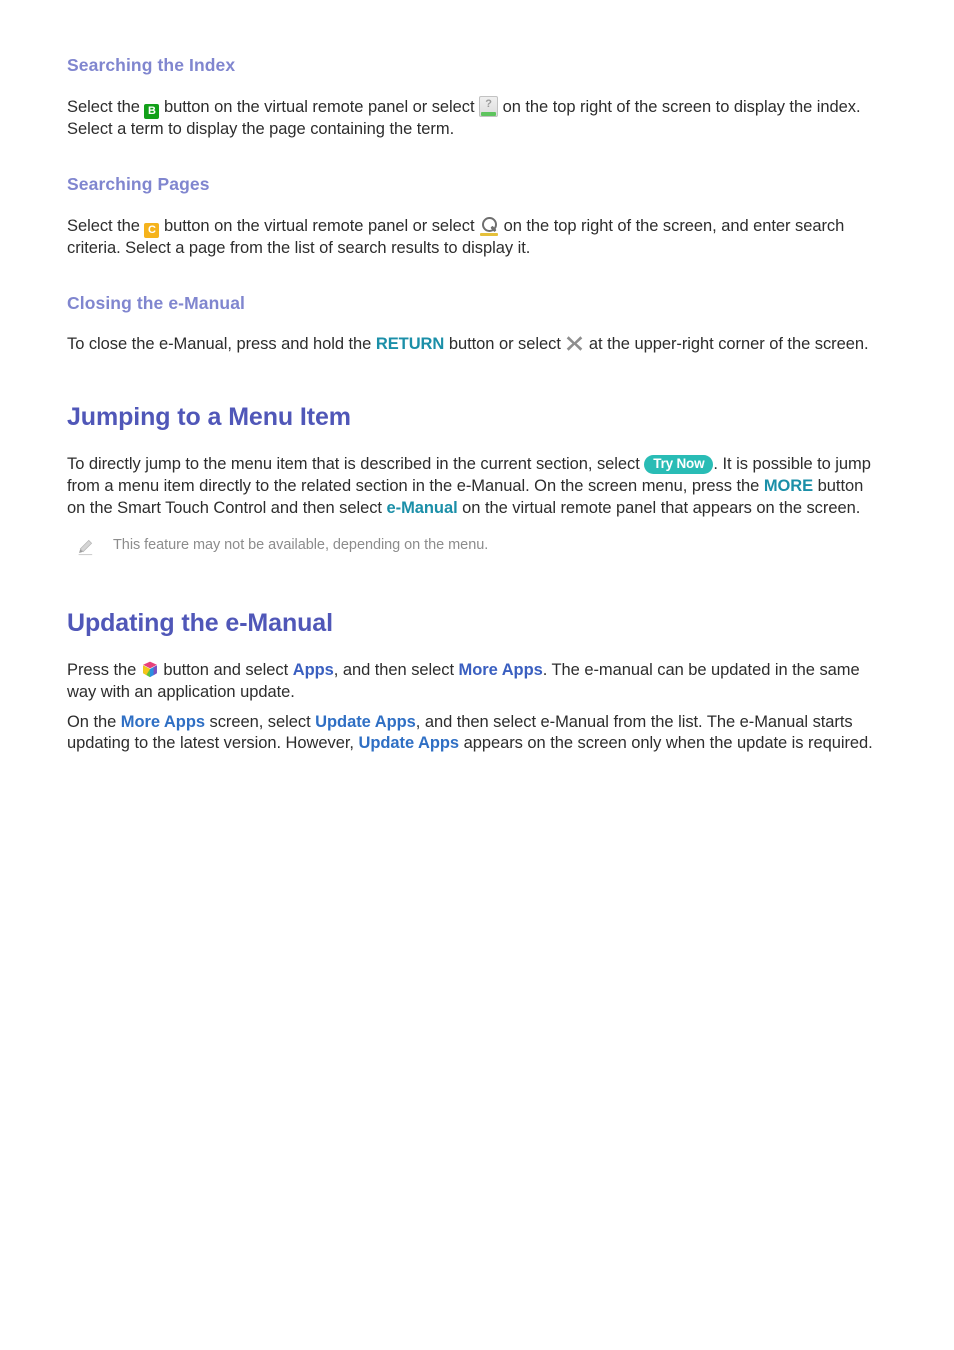  What do you see at coordinates (200, 622) in the screenshot?
I see `heading-updating-the-e-manual: Updating the e-Manual` at bounding box center [200, 622].